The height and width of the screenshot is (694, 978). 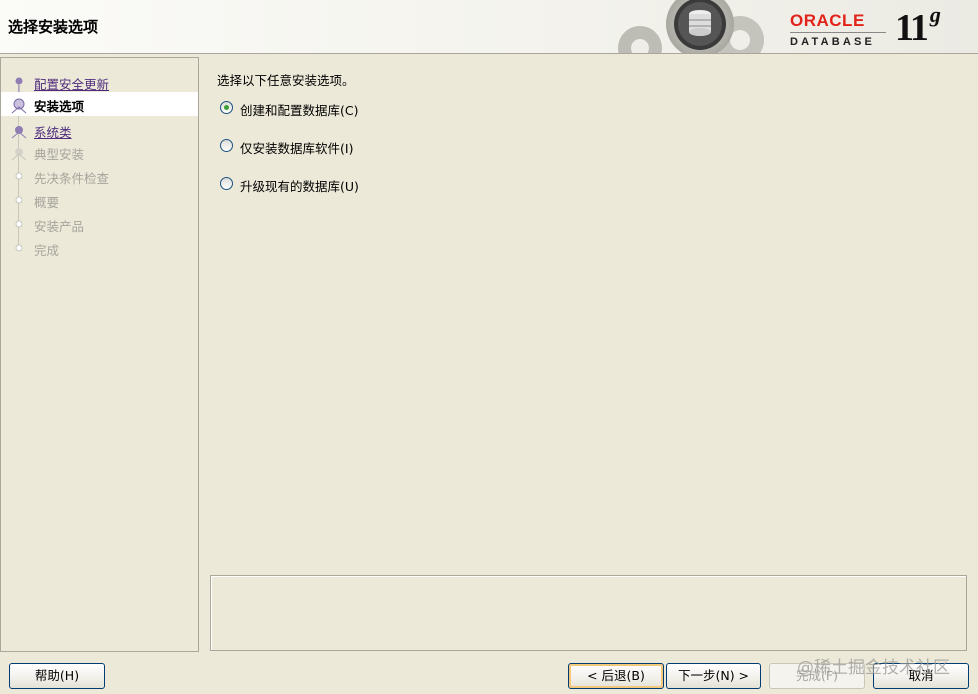 What do you see at coordinates (47, 202) in the screenshot?
I see `nav-item-label: 概要` at bounding box center [47, 202].